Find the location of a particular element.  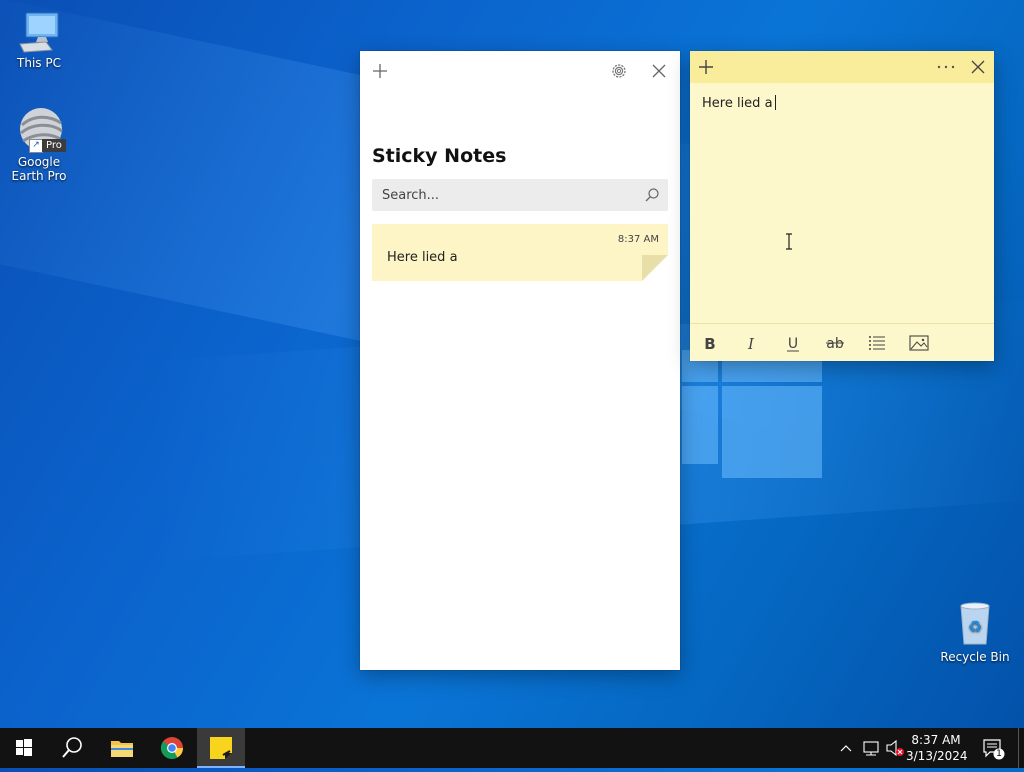

notification-icon is located at coordinates (994, 749).